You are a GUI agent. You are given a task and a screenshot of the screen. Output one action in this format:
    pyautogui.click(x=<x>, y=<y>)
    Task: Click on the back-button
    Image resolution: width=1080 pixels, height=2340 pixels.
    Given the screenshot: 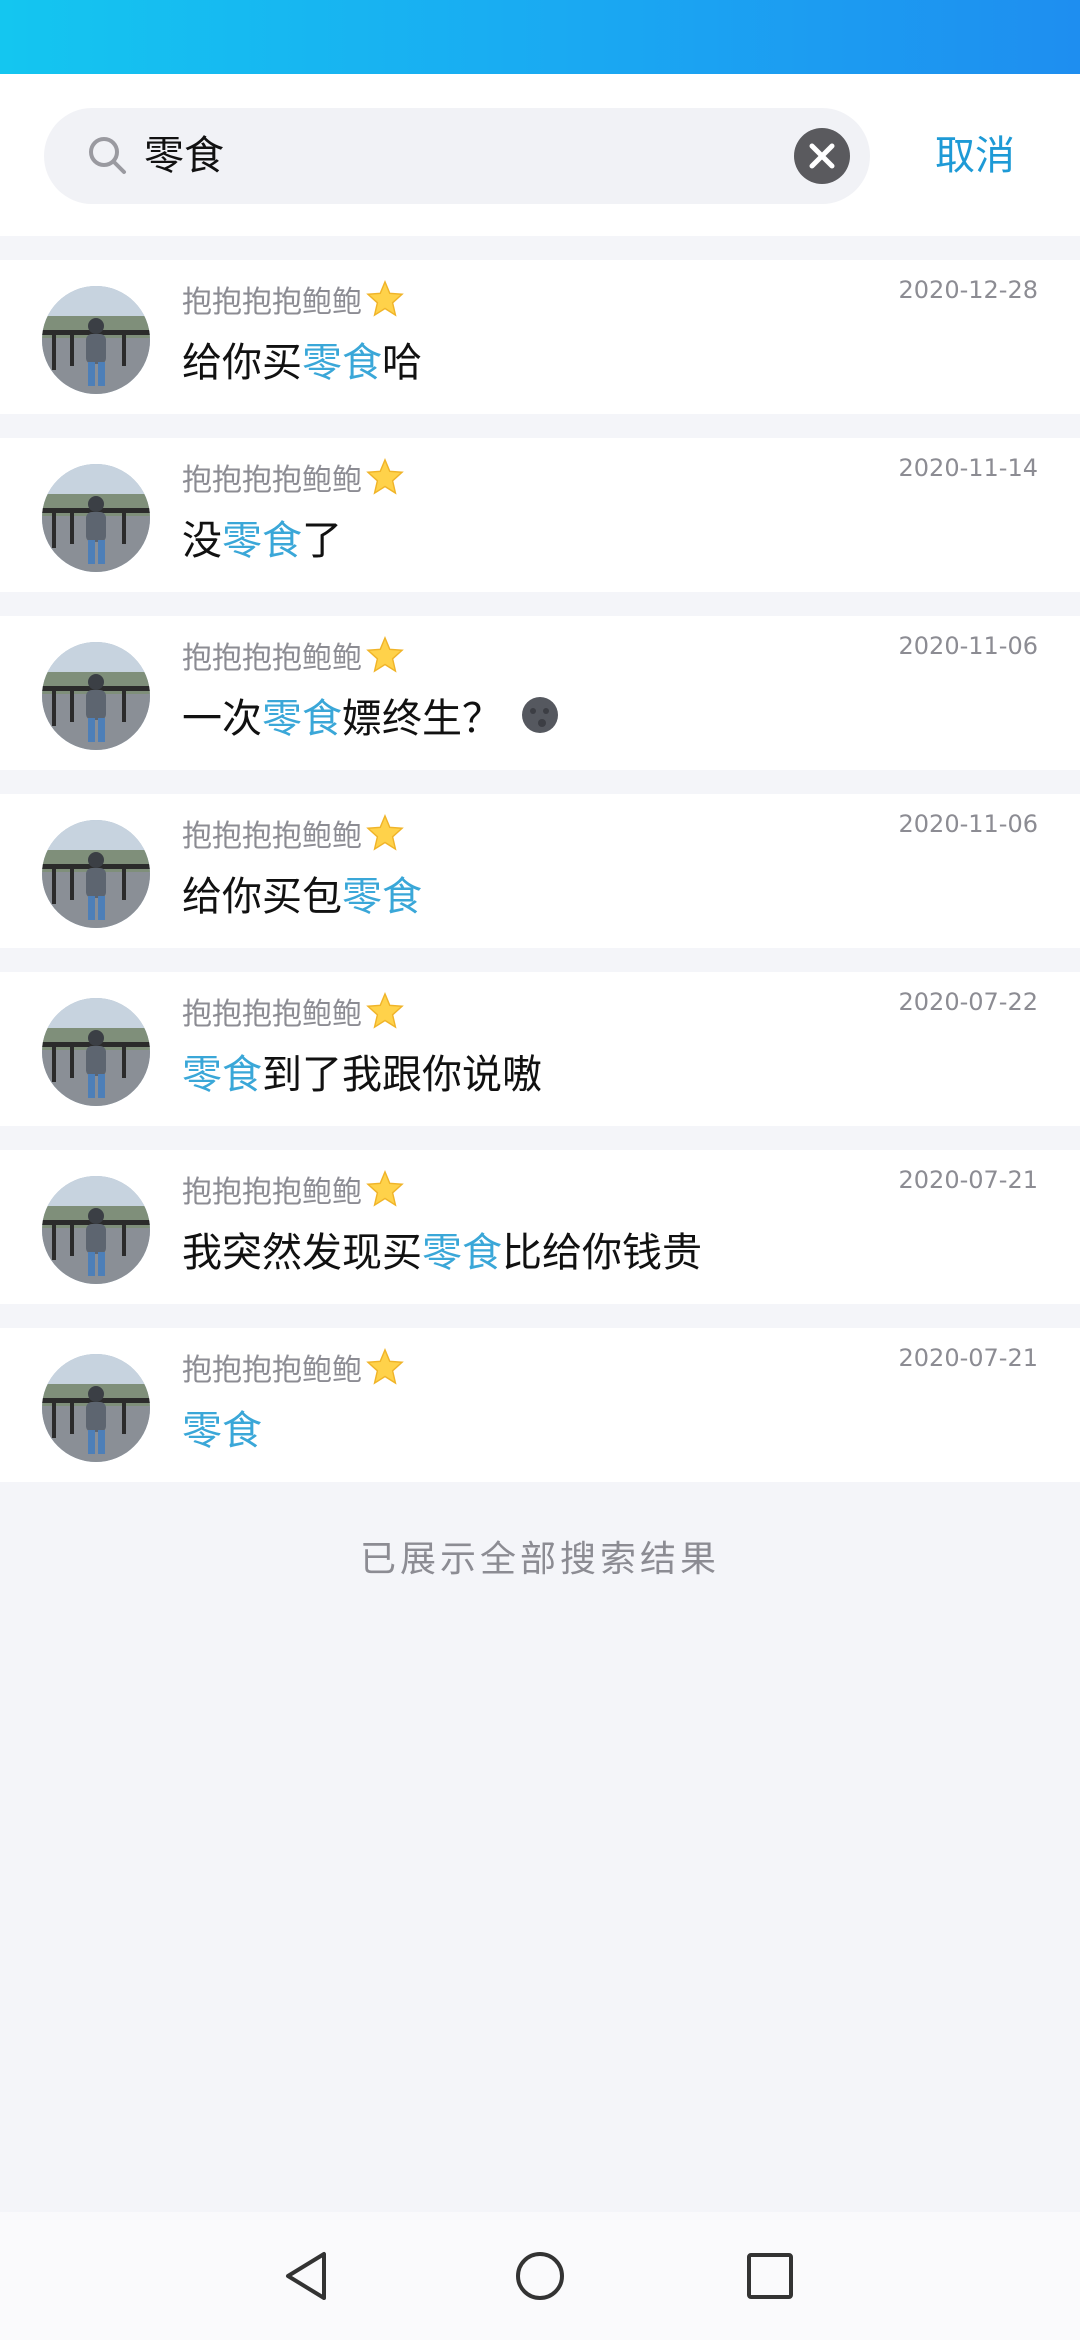 What is the action you would take?
    pyautogui.click(x=308, y=2276)
    